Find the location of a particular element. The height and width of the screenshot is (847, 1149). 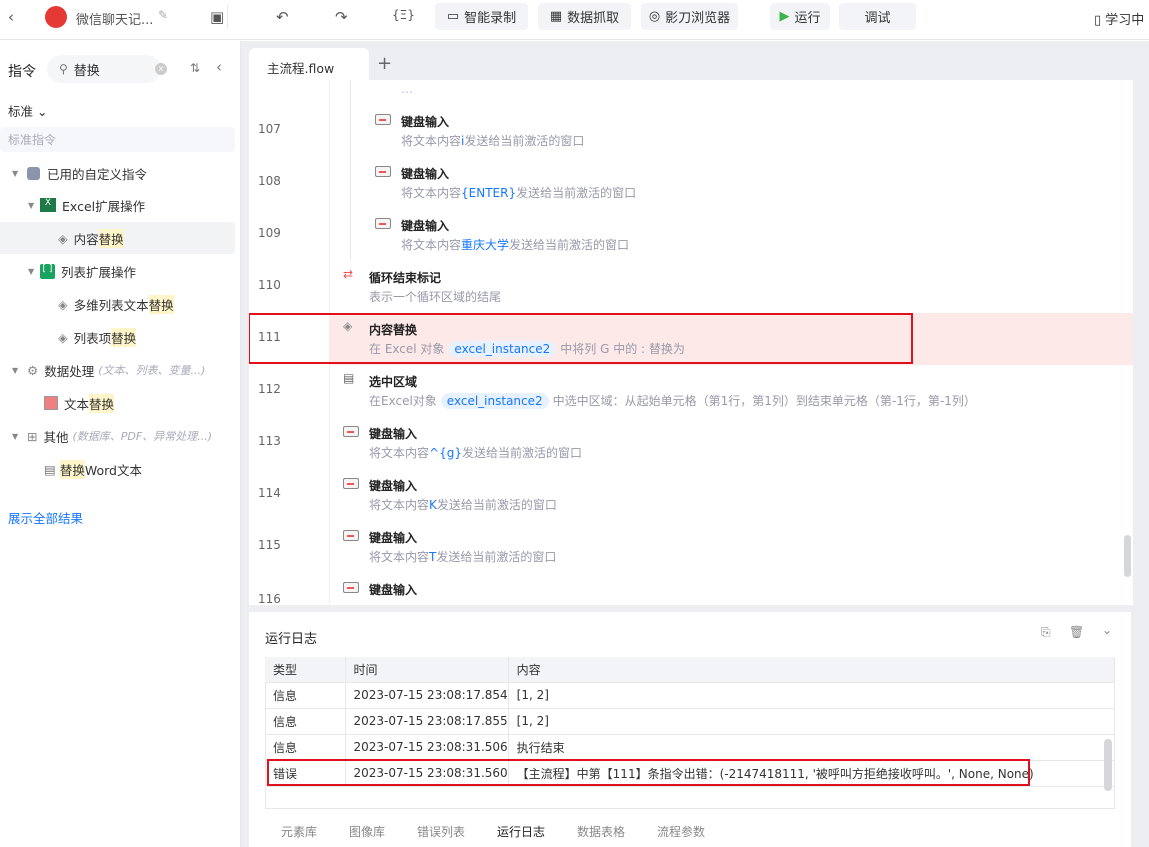

flow-row: 114 键盘输入 将文本内容K发送给当前激活的窗口 is located at coordinates (691, 495).